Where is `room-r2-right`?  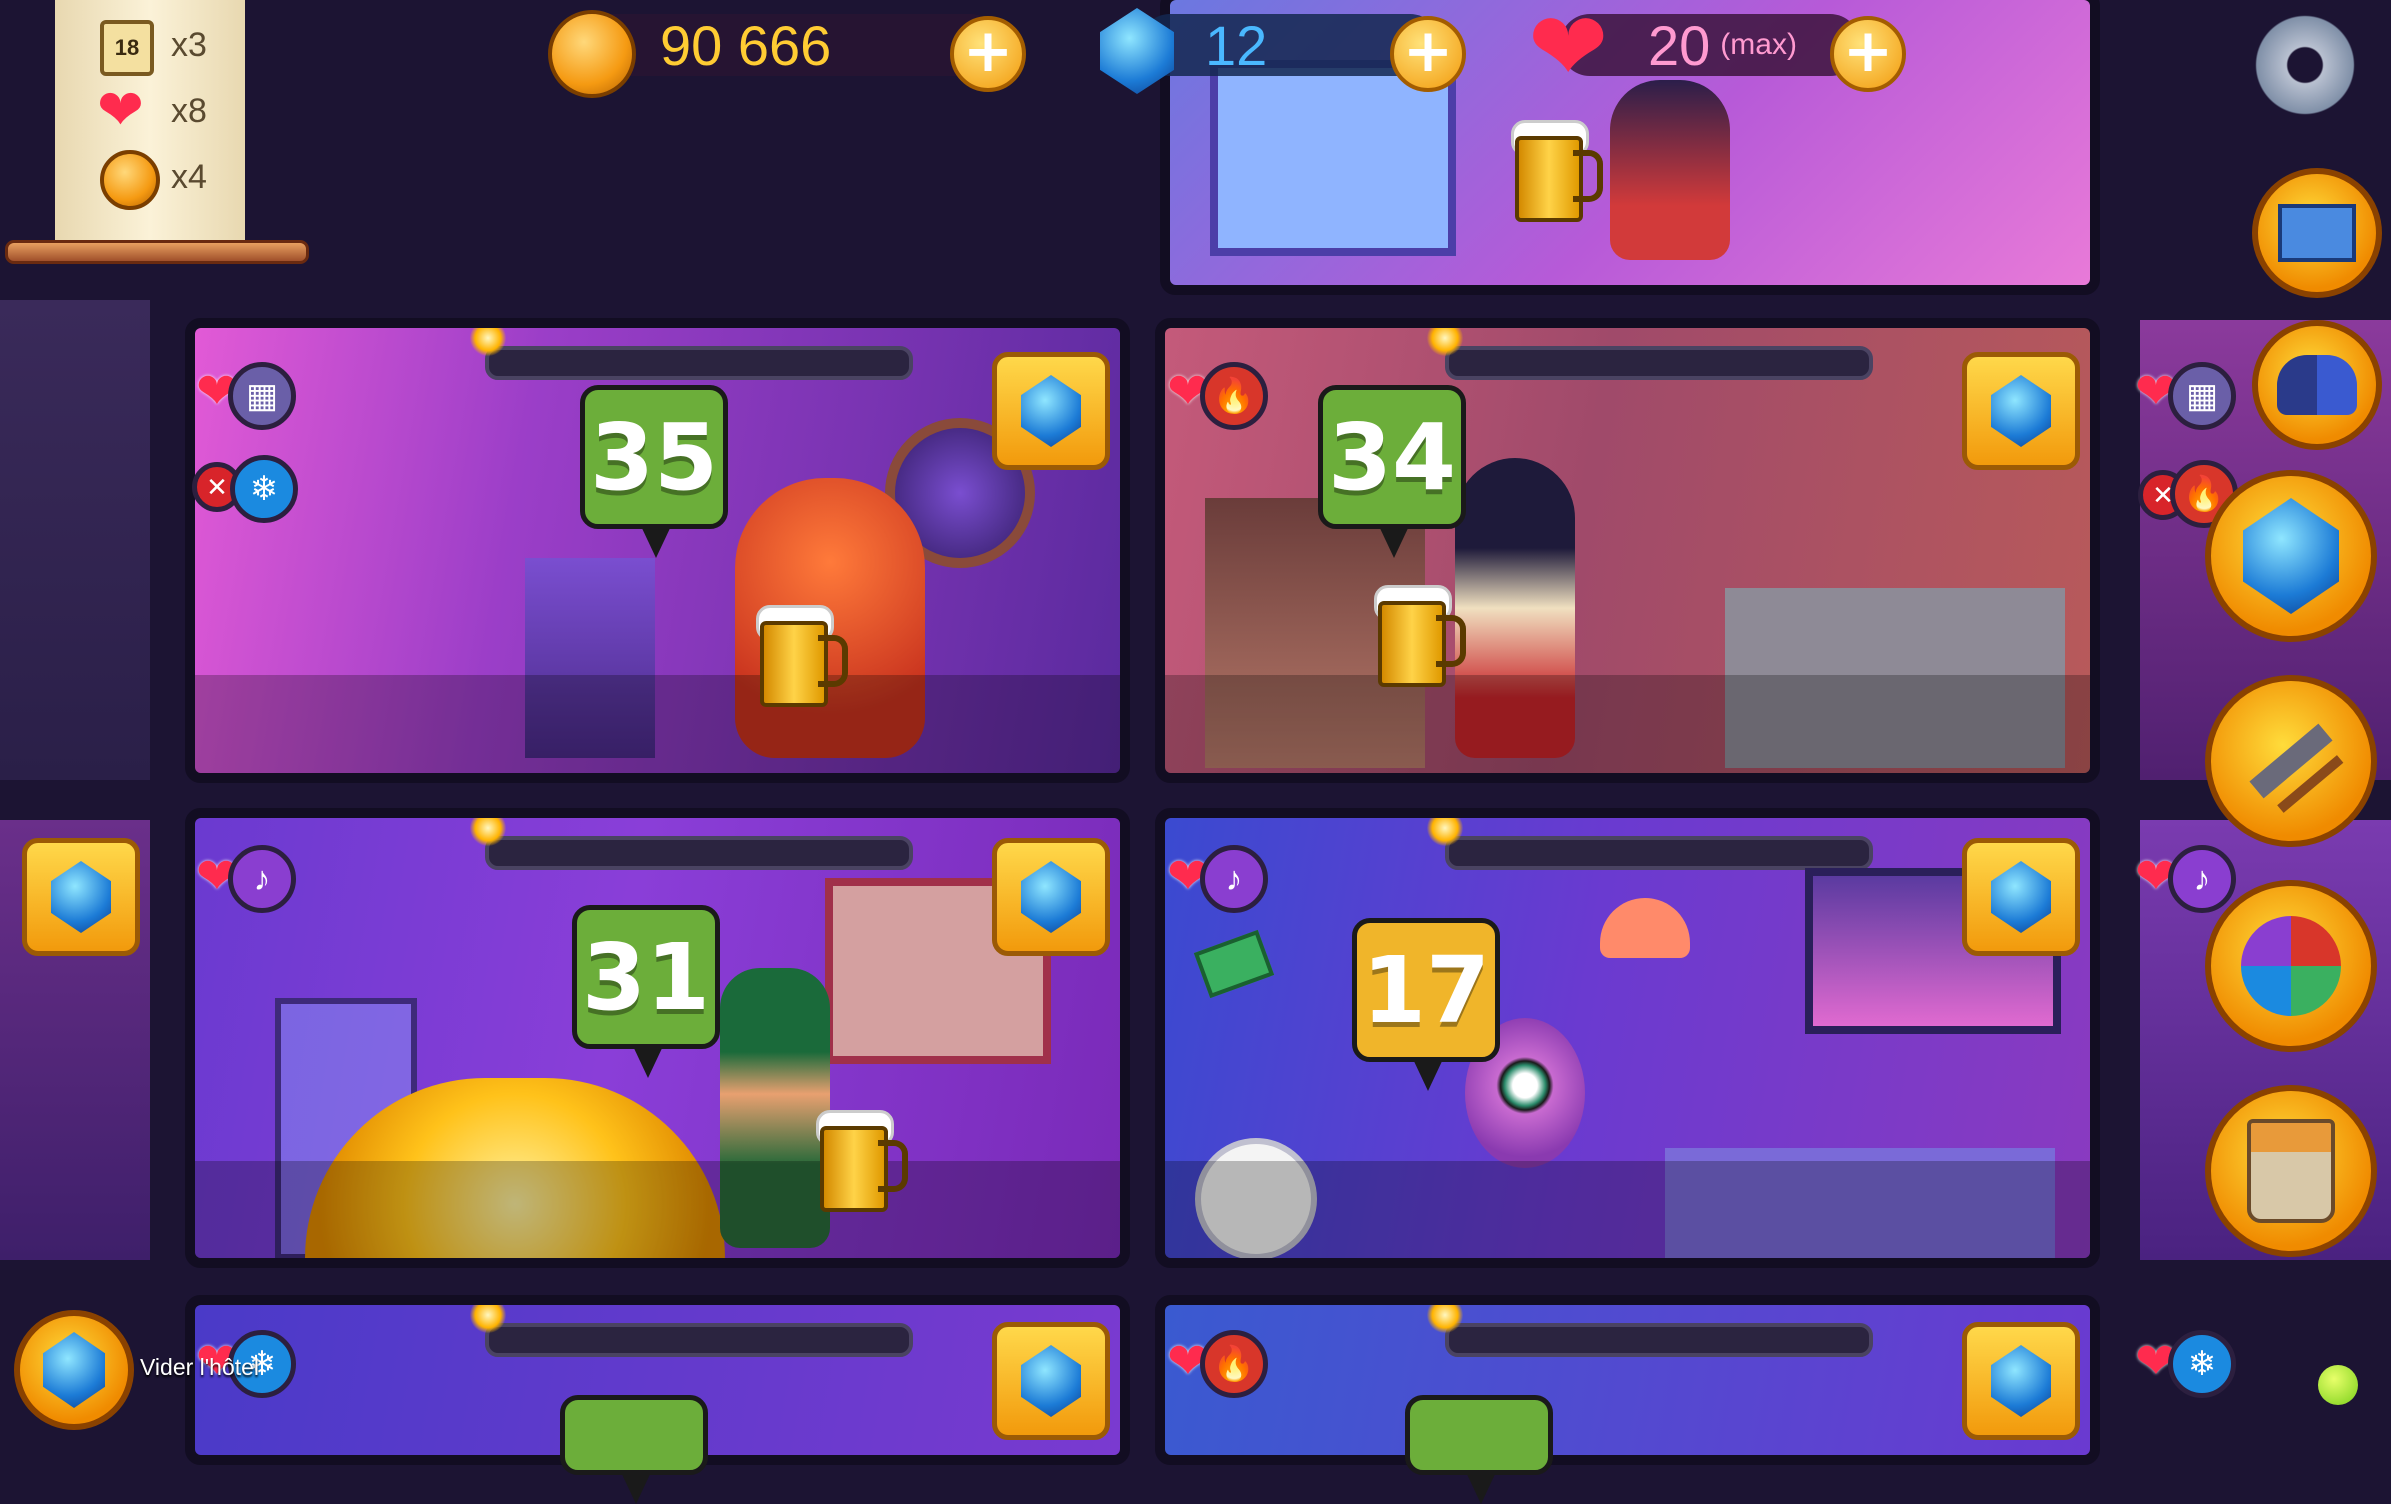 room-r2-right is located at coordinates (1627, 1038).